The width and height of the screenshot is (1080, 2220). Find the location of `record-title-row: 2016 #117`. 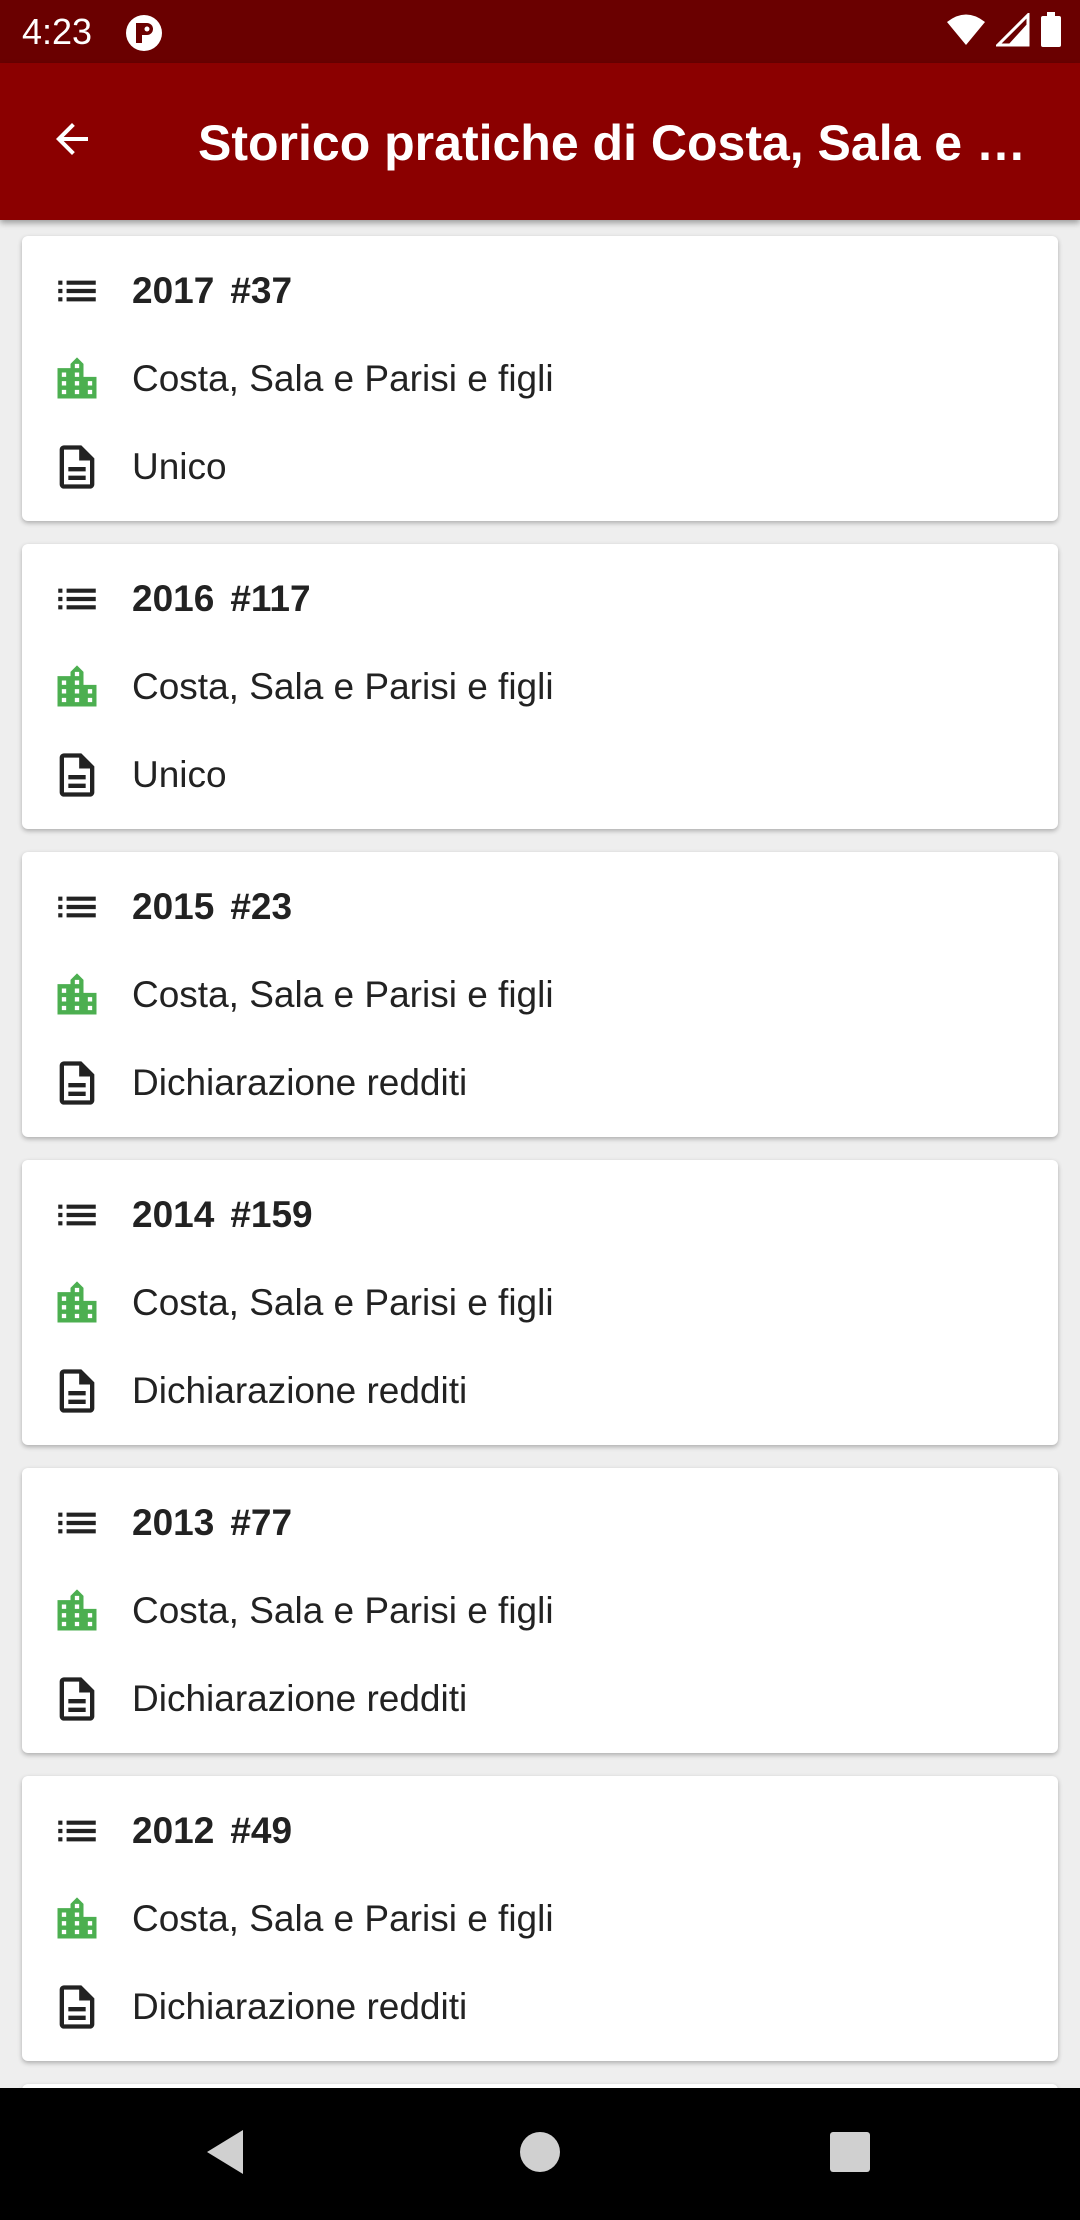

record-title-row: 2016 #117 is located at coordinates (540, 599).